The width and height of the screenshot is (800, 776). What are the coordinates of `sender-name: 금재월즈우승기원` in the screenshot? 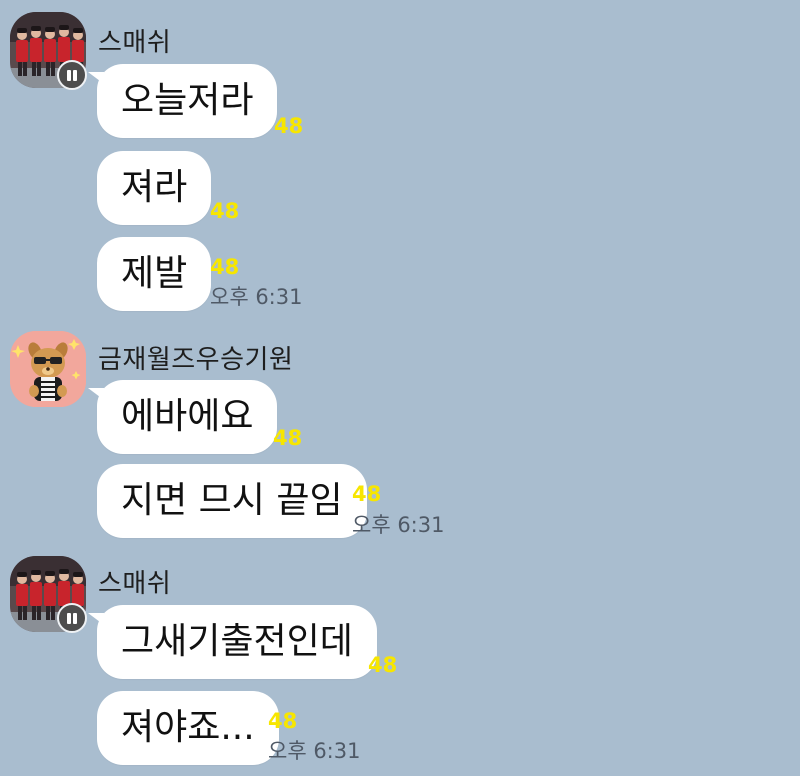 It's located at (196, 360).